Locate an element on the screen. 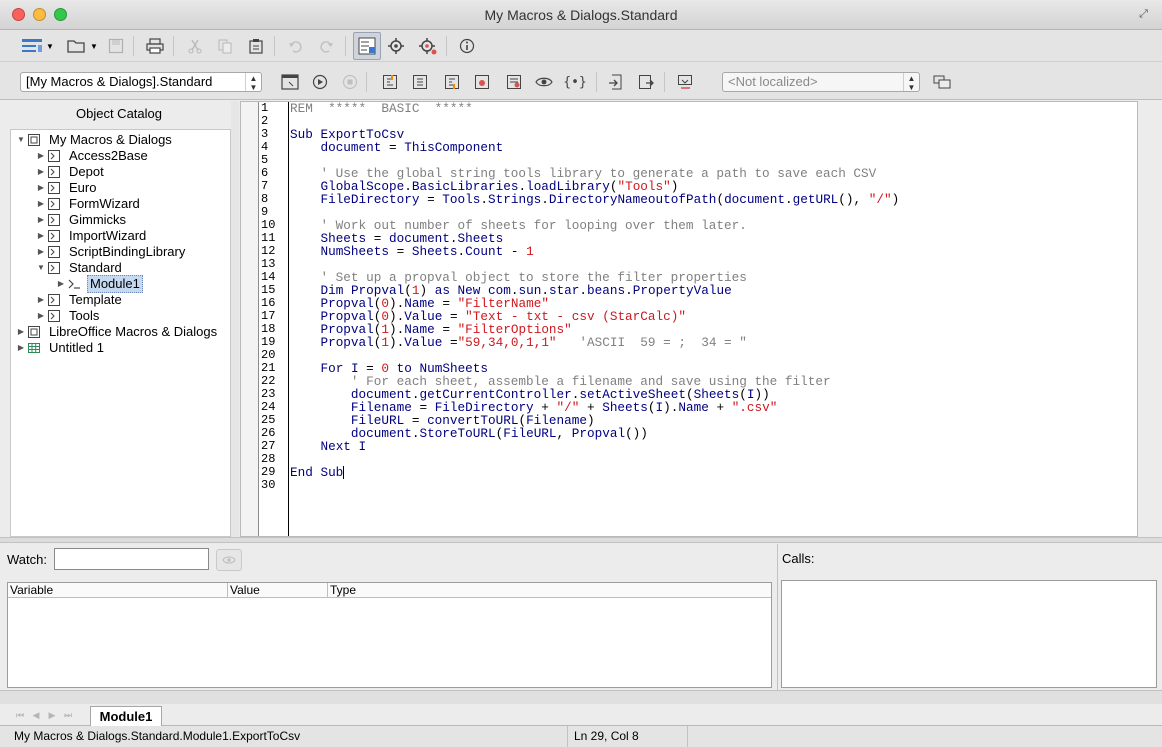  import-basic-icon is located at coordinates (616, 82).